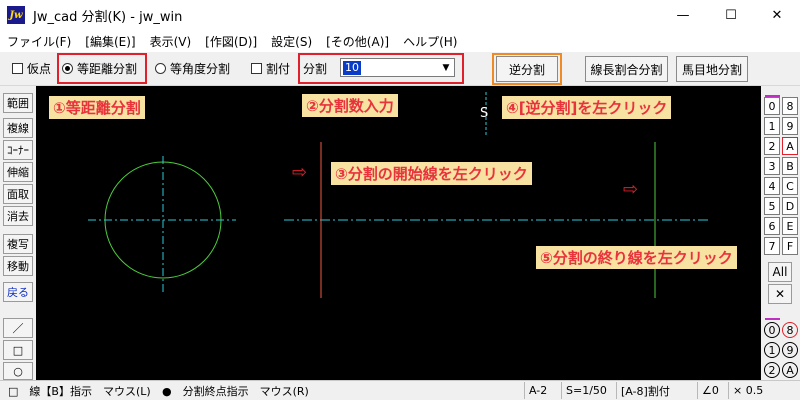 This screenshot has width=800, height=400. I want to click on note-step-5: ⑤分割の終り線を左クリック, so click(636, 257).